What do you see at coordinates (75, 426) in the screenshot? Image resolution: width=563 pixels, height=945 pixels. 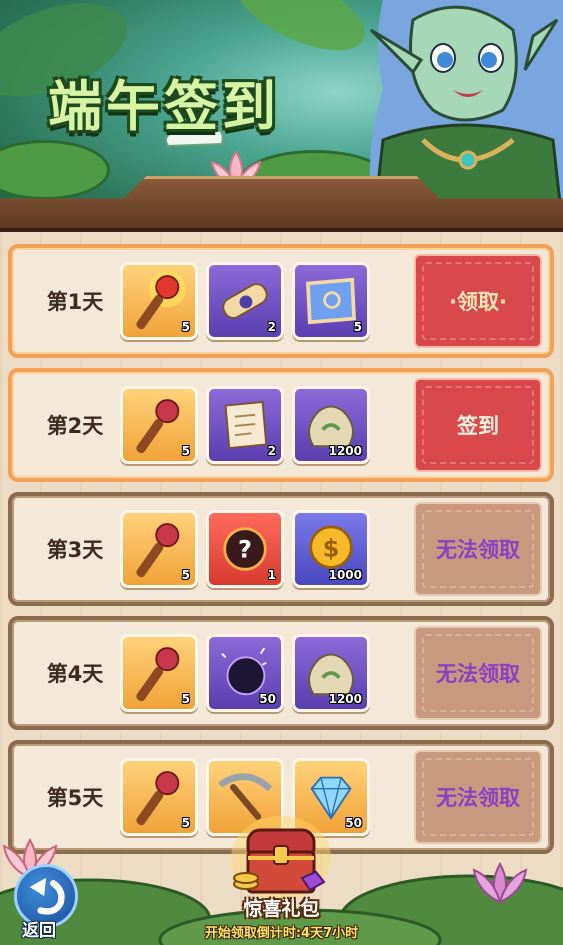 I see `day-label: 第2天` at bounding box center [75, 426].